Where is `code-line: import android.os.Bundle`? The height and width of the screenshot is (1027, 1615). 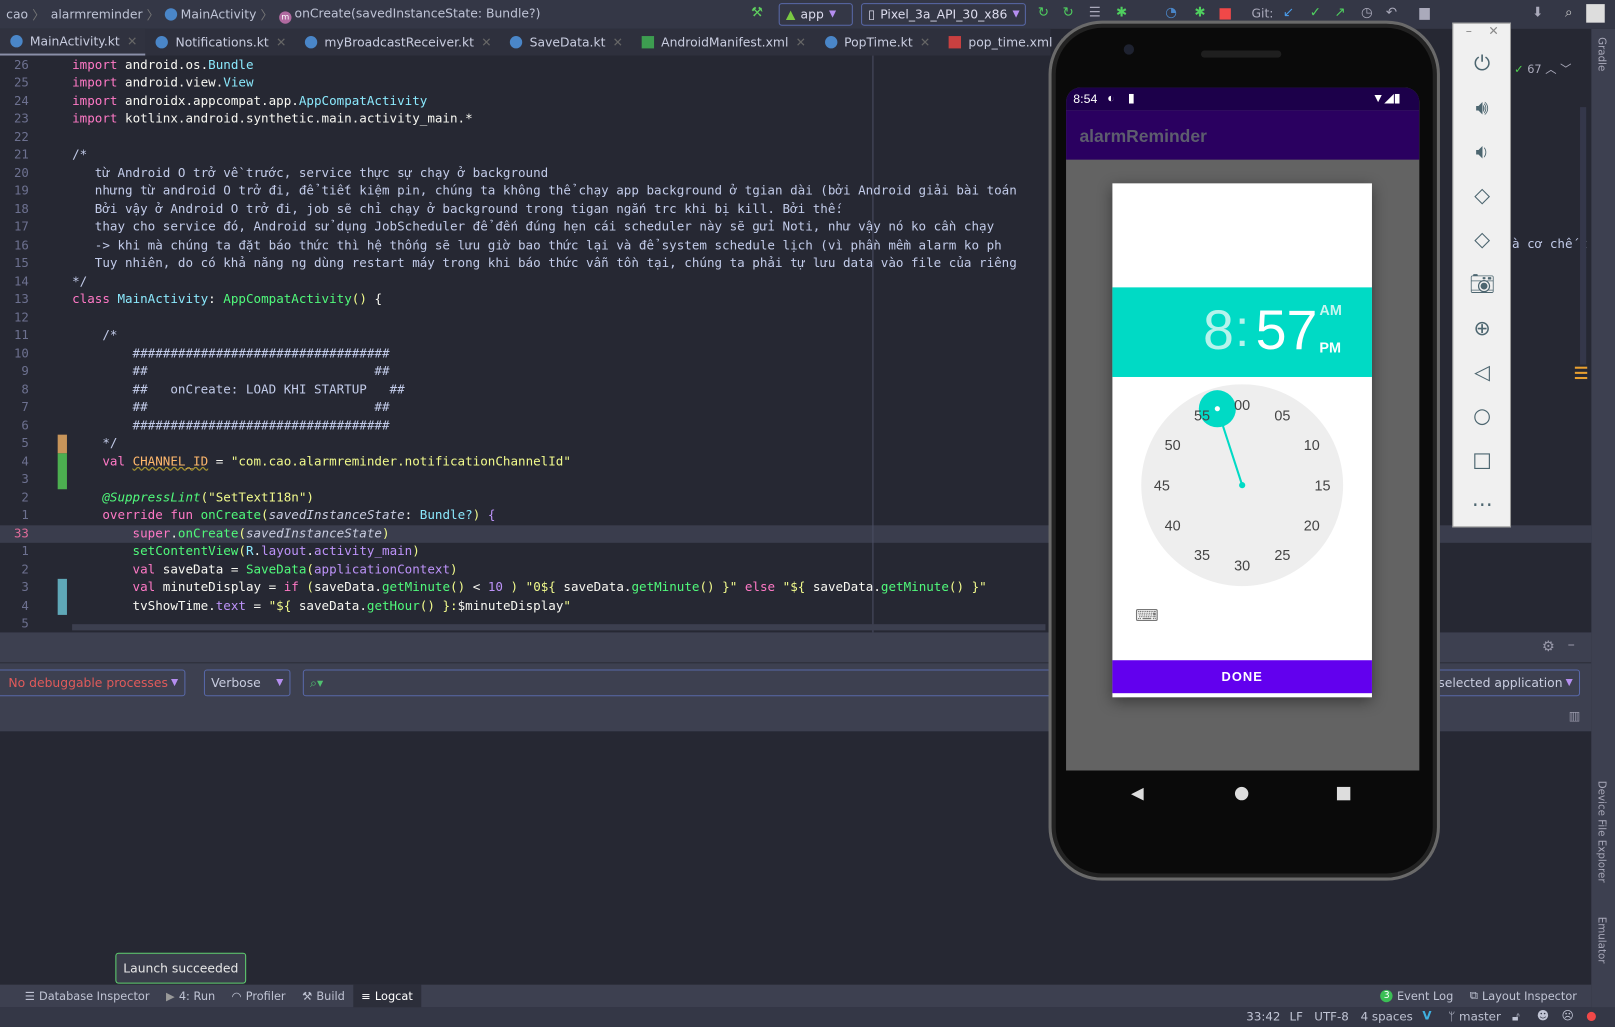
code-line: import android.os.Bundle is located at coordinates (162, 65).